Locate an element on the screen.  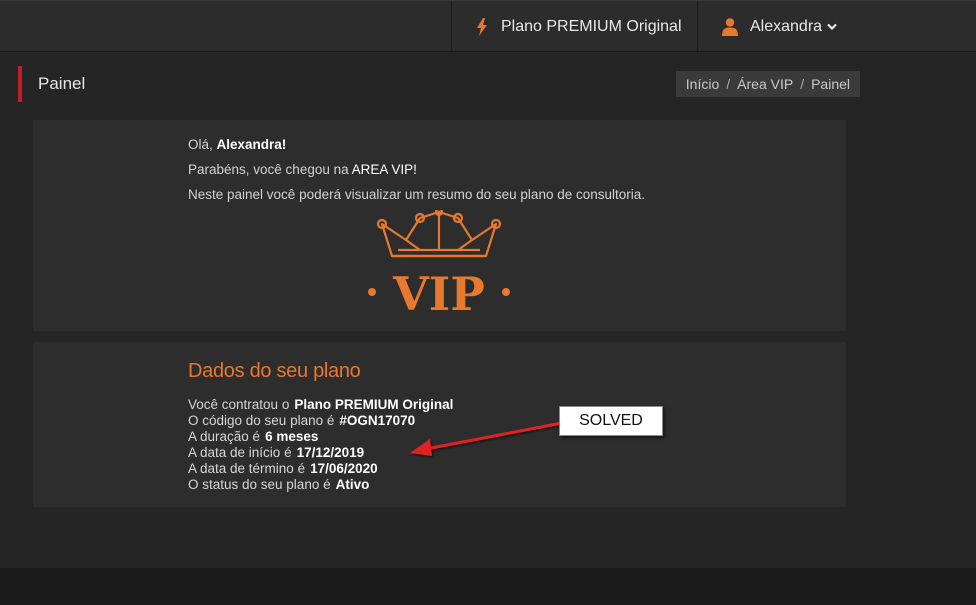
breadcrumb-home: Início is located at coordinates (702, 84).